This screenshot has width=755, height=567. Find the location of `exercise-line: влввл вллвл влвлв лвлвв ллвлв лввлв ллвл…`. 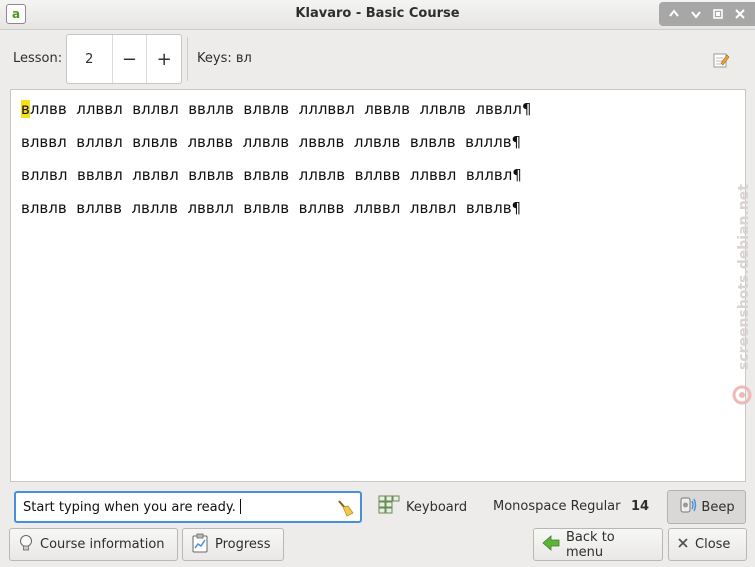

exercise-line: влввл вллвл влвлв лвлвв ллвлв лввлв ллвл… is located at coordinates (271, 142).